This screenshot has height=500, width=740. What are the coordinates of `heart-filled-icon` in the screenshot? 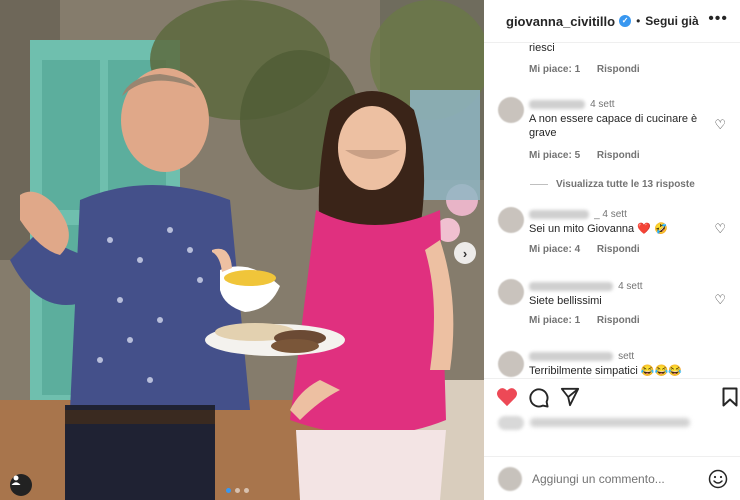 It's located at (507, 397).